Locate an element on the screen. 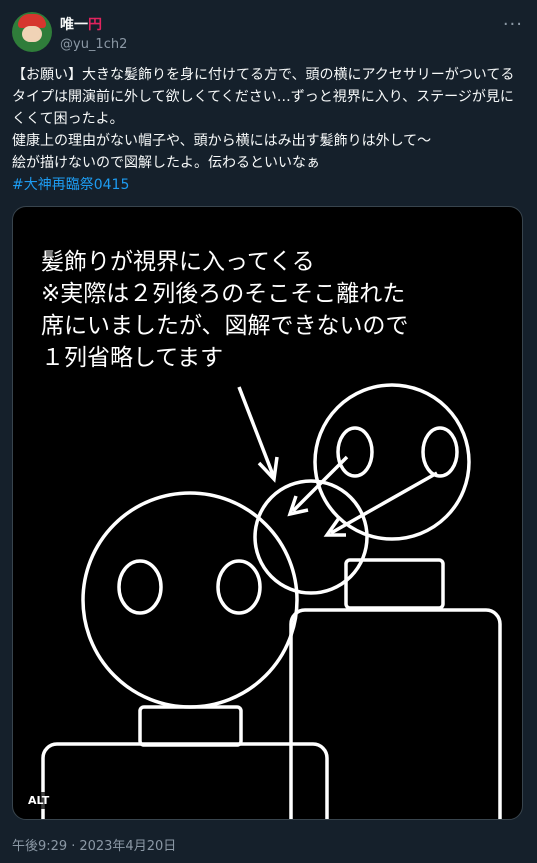  display-name-mark: 円 is located at coordinates (95, 25).